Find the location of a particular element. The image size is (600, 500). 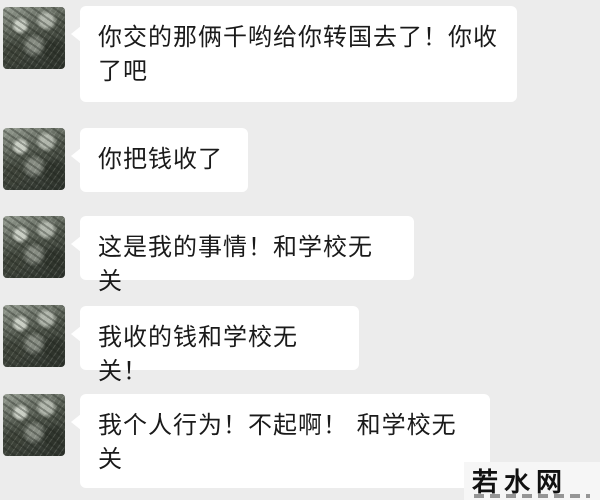

message-bubble: 你交的那俩千哟给你转国去了！你收了吧 is located at coordinates (294, 54).